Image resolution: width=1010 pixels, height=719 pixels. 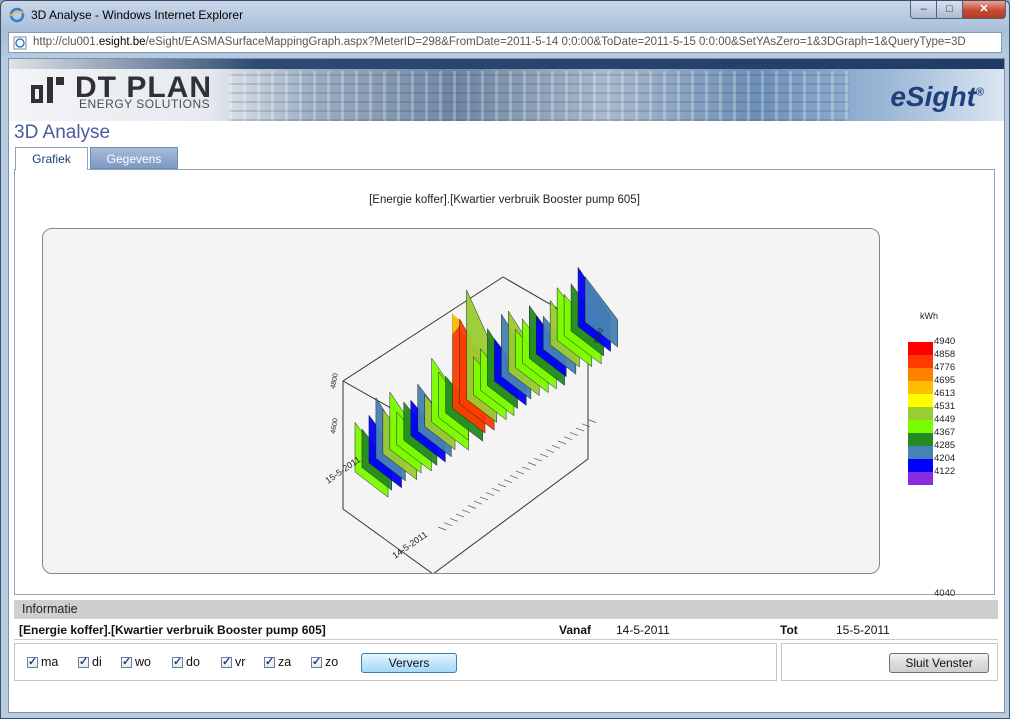 What do you see at coordinates (240, 662) in the screenshot?
I see `day-label-vr: vr` at bounding box center [240, 662].